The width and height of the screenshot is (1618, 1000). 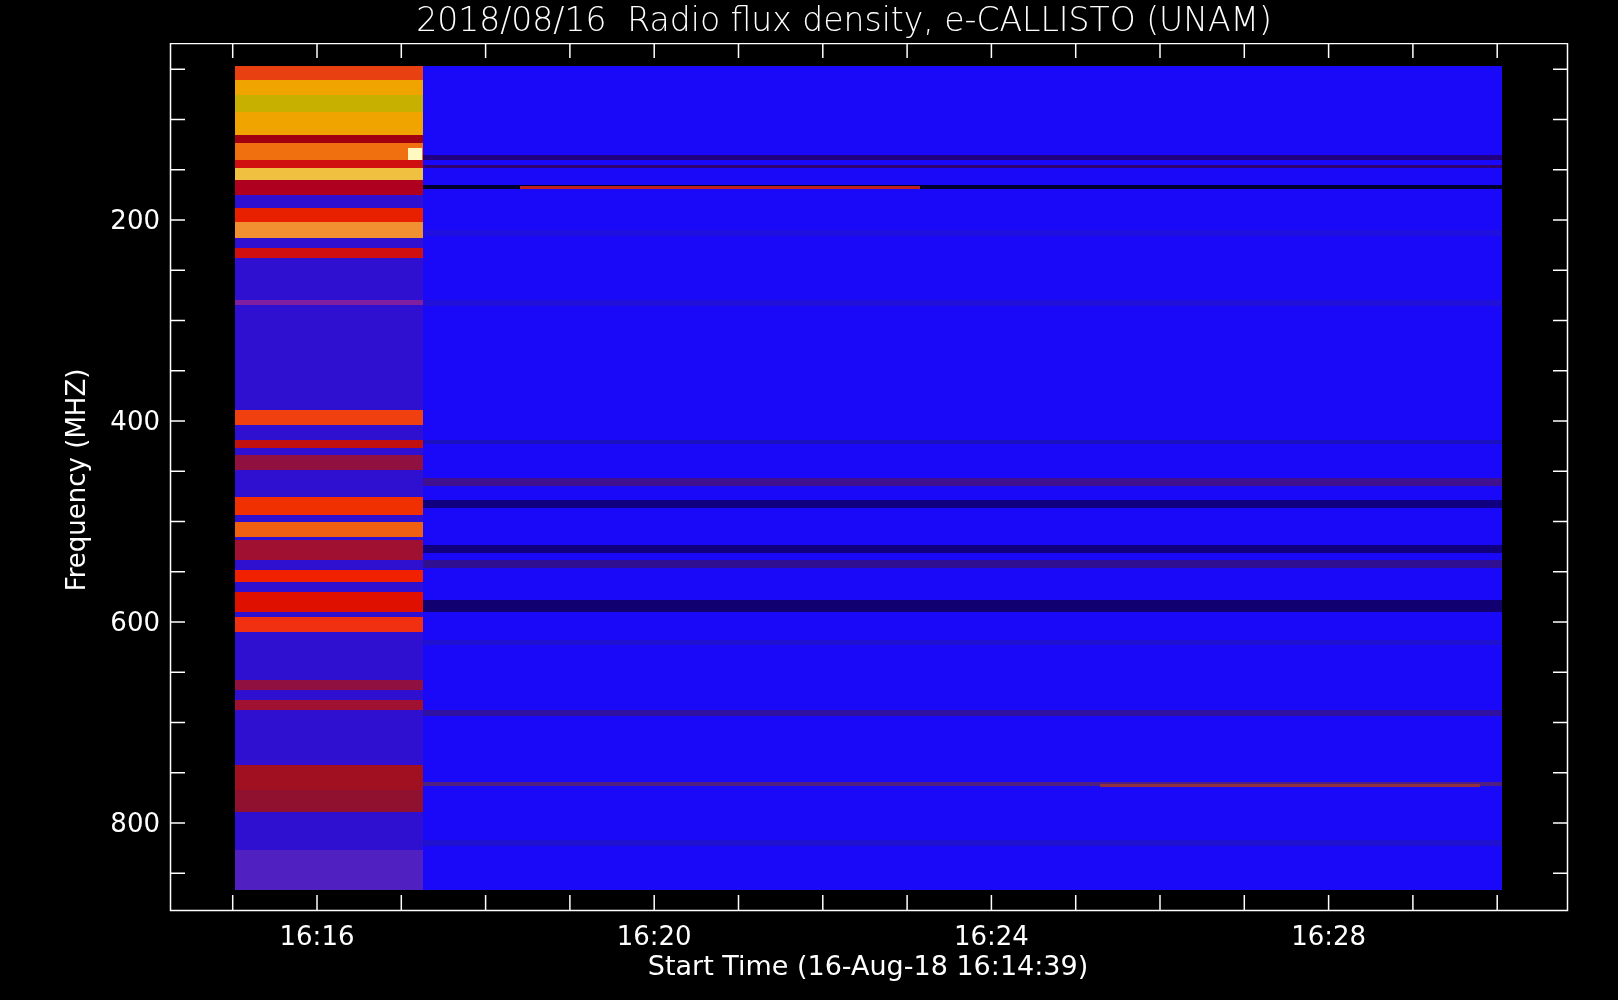 What do you see at coordinates (76, 480) in the screenshot?
I see `y-axis-label: Frequency (MHZ)` at bounding box center [76, 480].